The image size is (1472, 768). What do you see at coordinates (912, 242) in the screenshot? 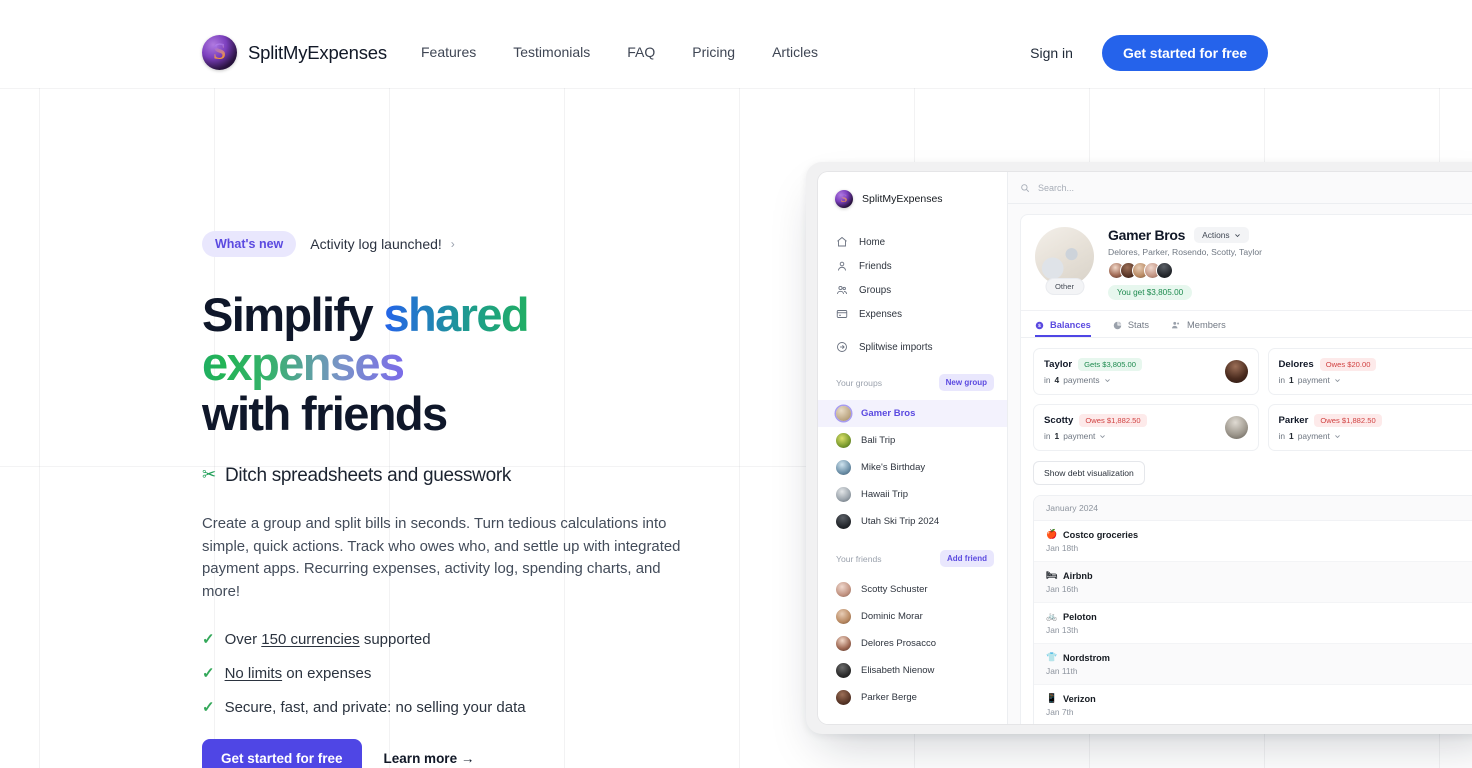
I see `sidebar-item-home: Home` at bounding box center [912, 242].